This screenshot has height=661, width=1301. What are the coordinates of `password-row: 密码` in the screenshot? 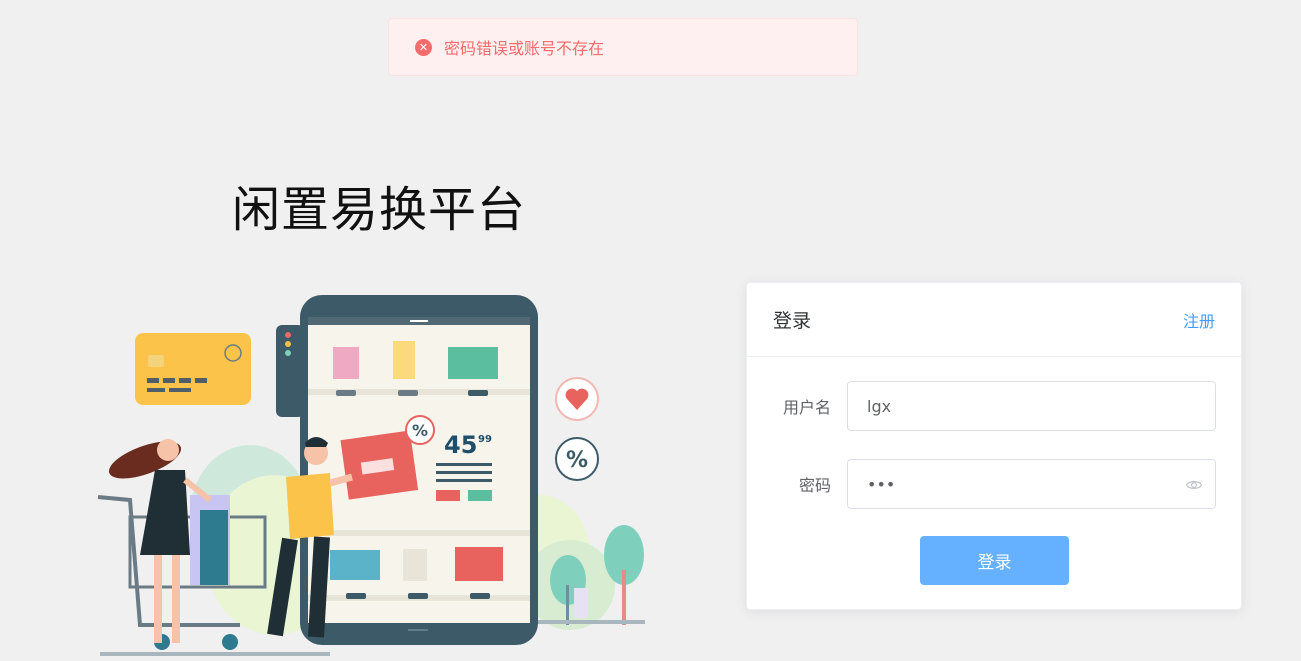 It's located at (994, 484).